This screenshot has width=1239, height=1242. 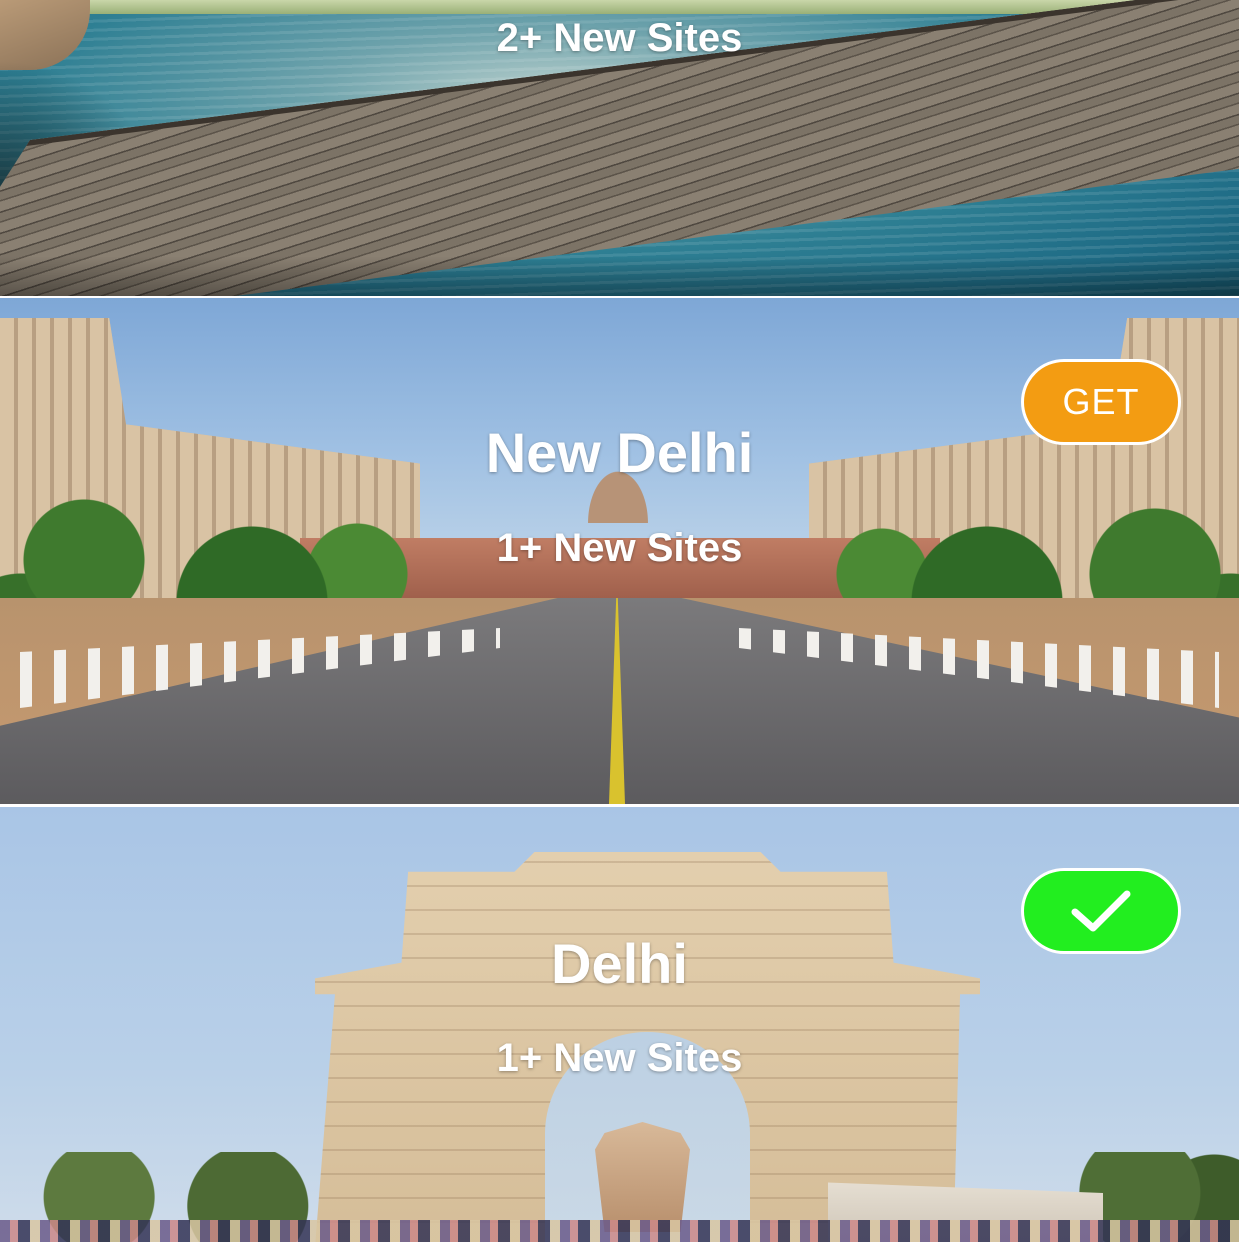 I want to click on checkmark-icon, so click(x=1101, y=911).